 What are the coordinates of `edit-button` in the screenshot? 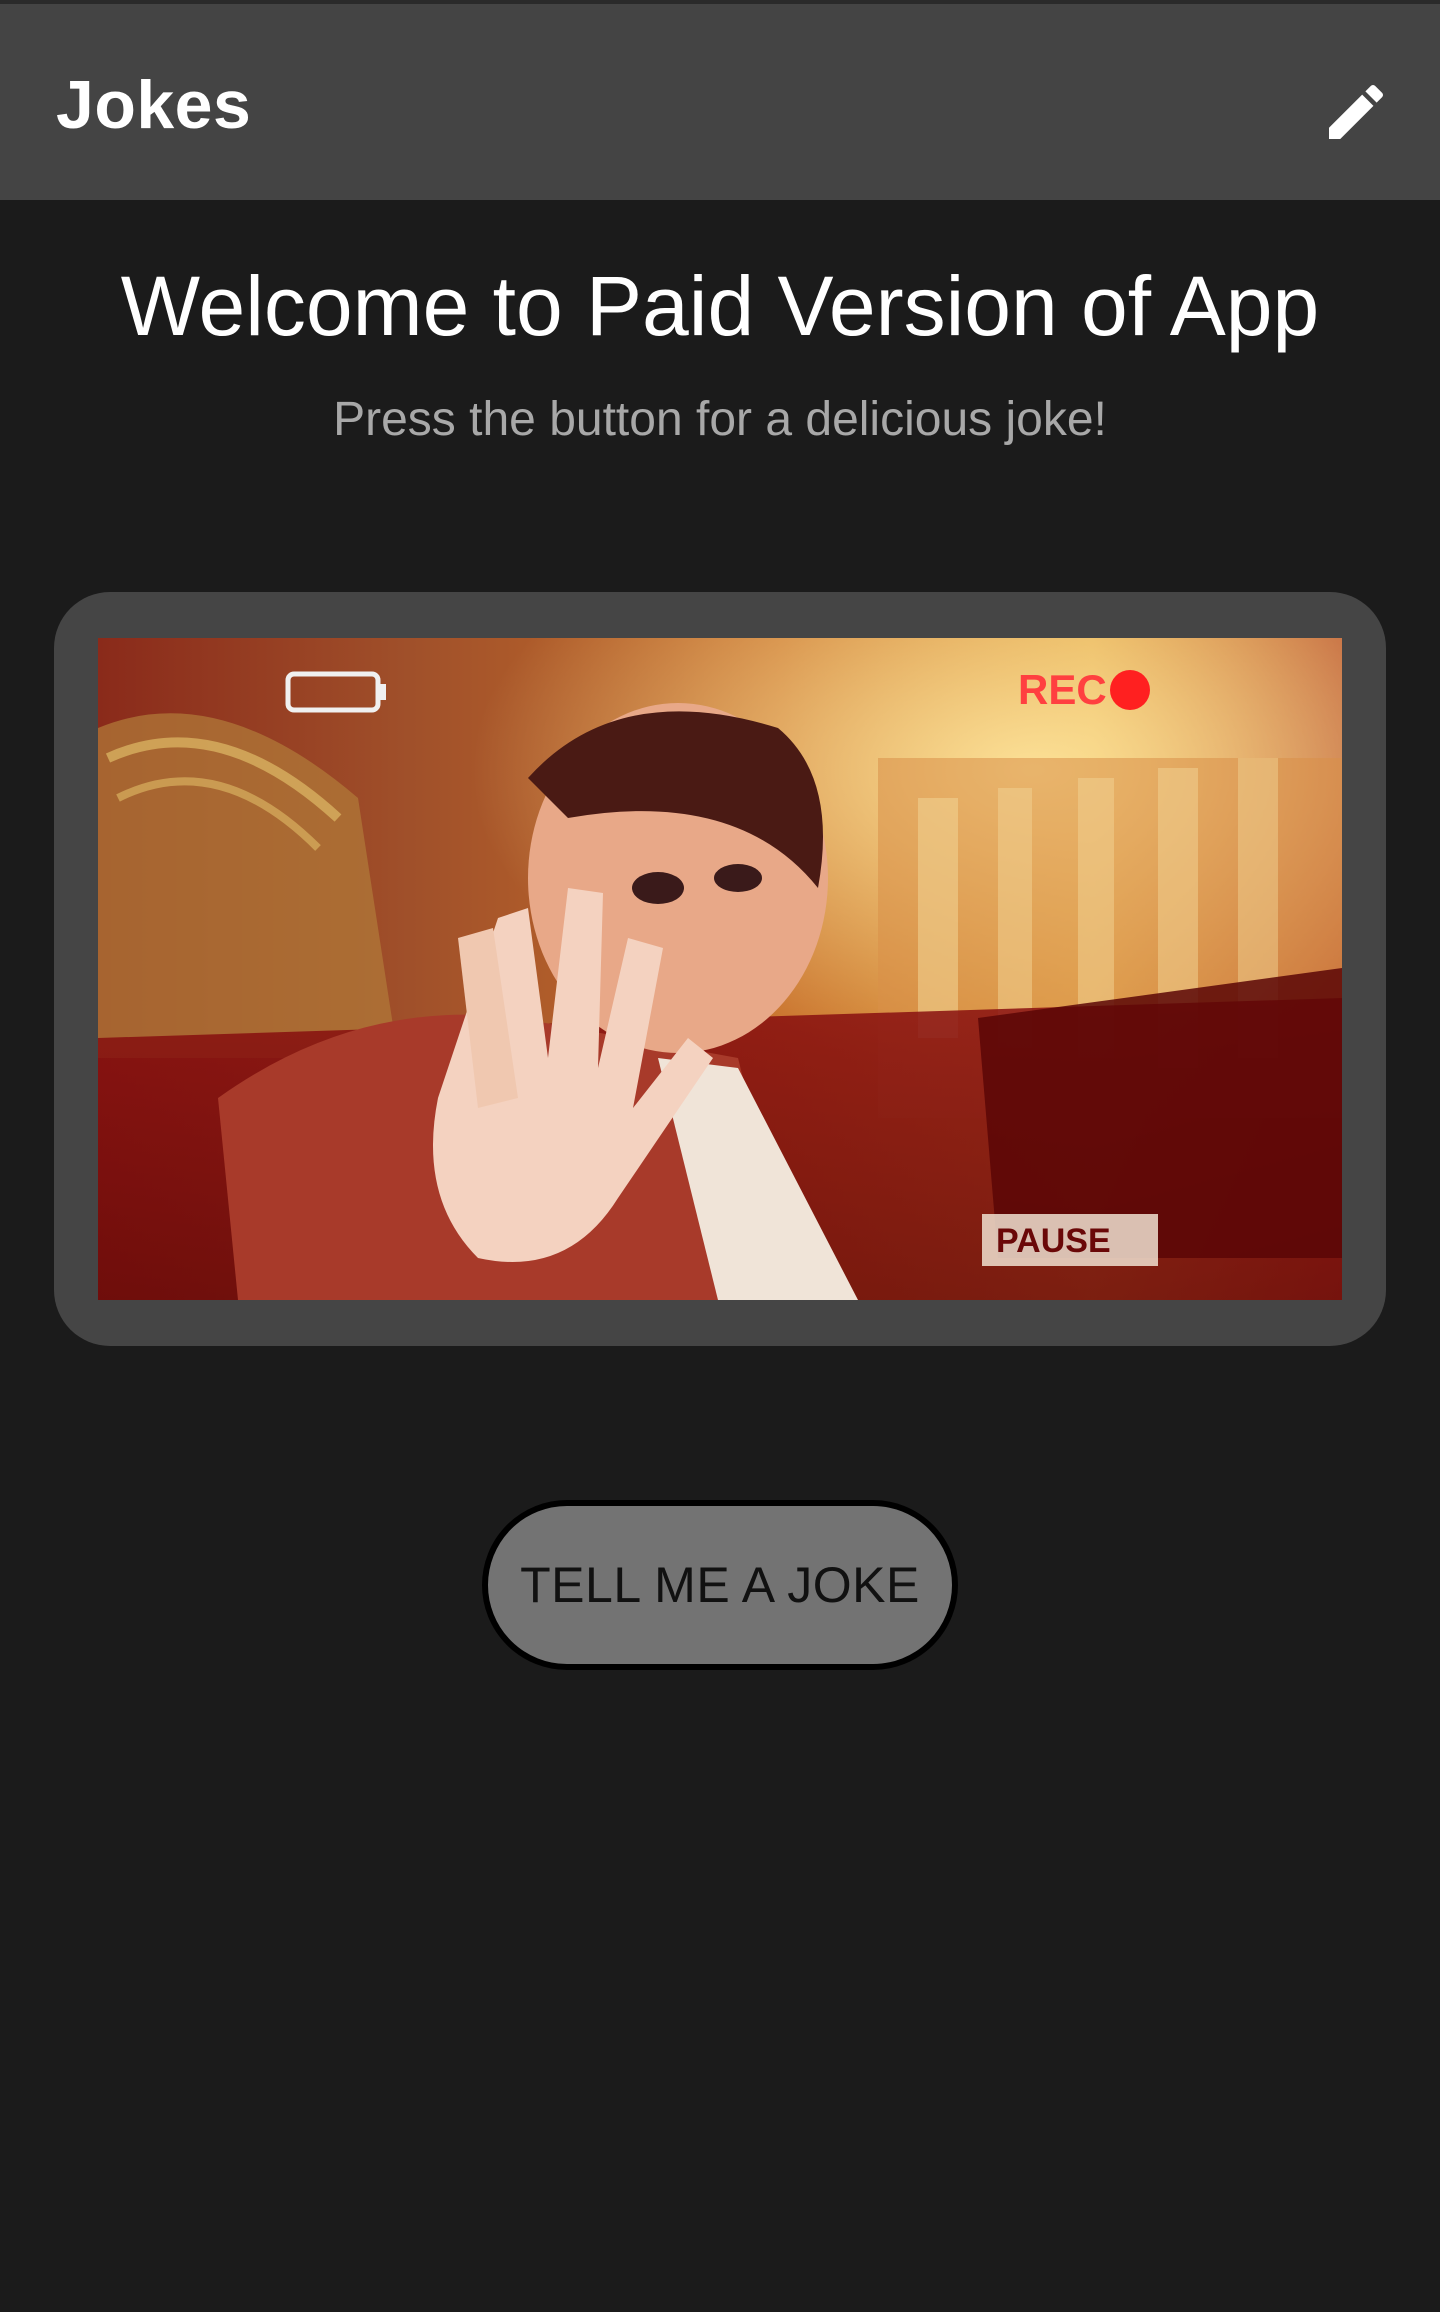 It's located at (1356, 112).